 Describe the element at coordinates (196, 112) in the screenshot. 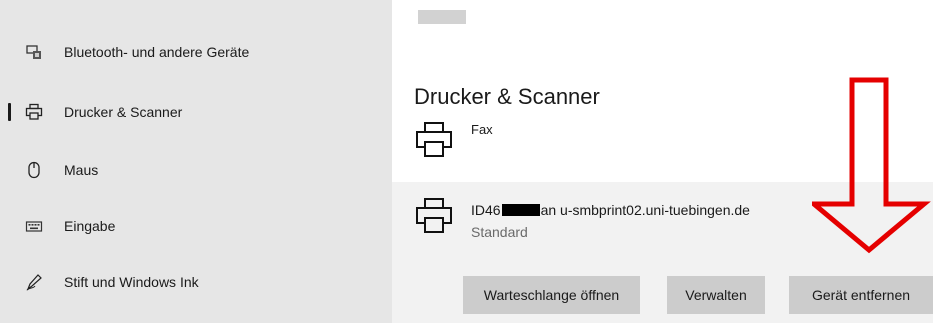

I see `sidebar-item-printers: Drucker & Scanner` at that location.